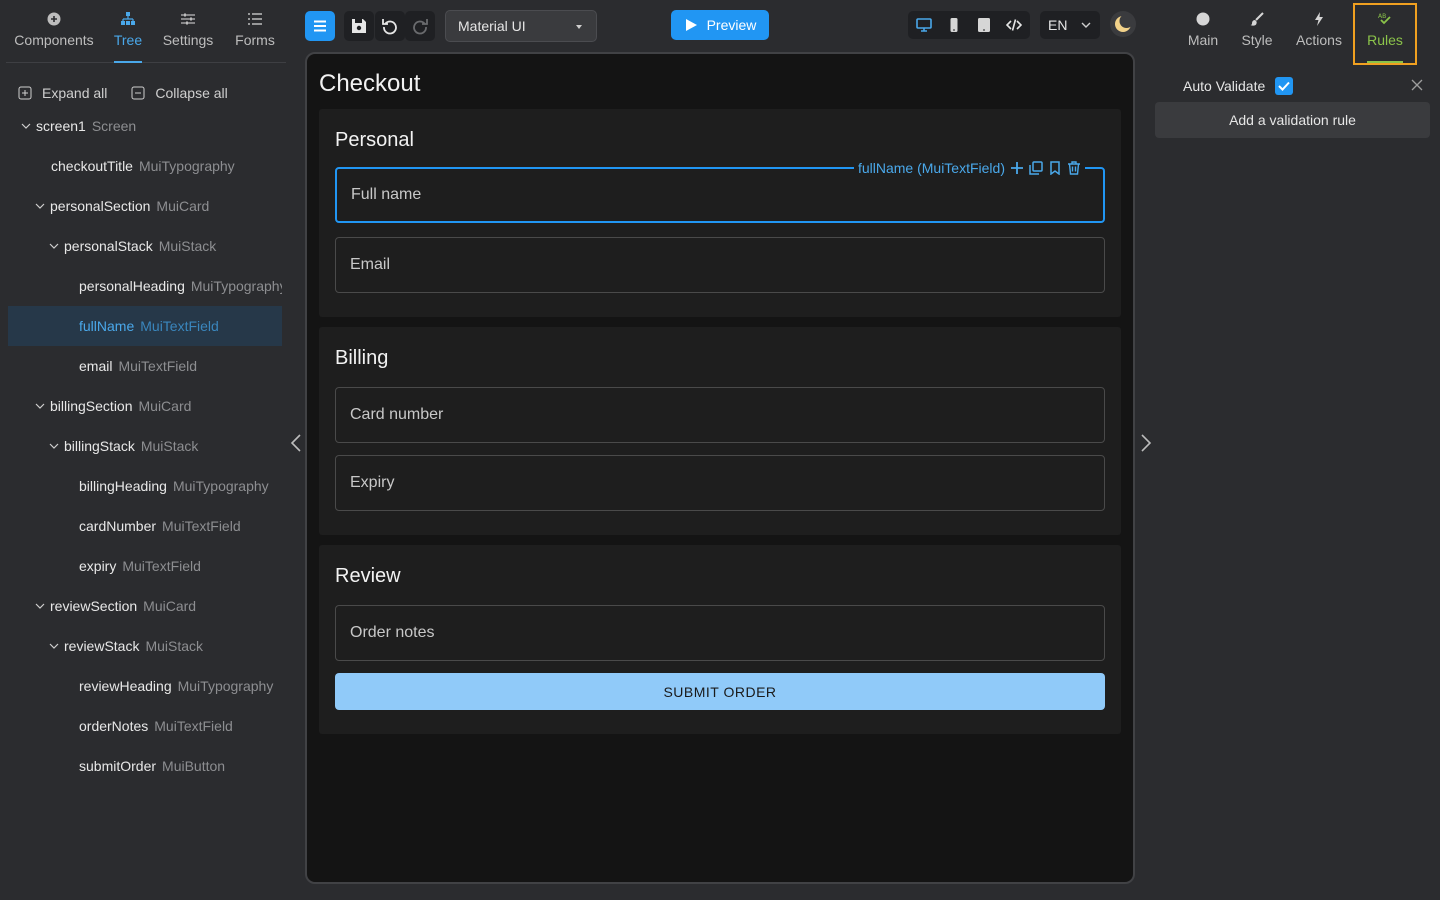 The width and height of the screenshot is (1440, 900). Describe the element at coordinates (521, 26) in the screenshot. I see `framework-select: Material UI` at that location.